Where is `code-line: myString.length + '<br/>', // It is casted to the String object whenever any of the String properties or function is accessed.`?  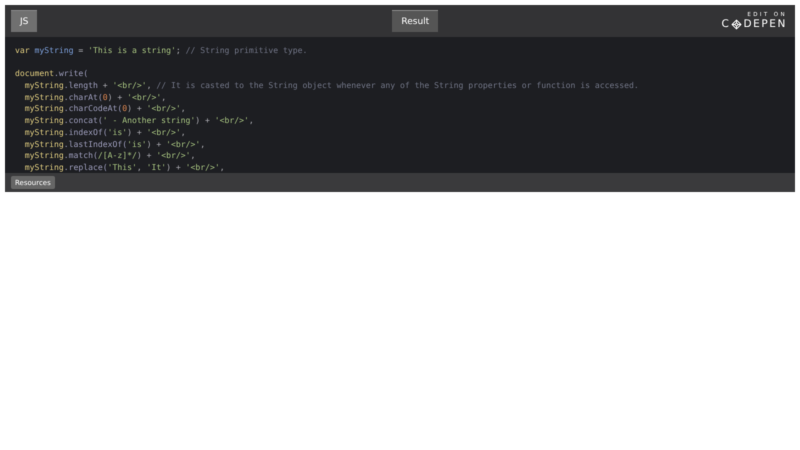
code-line: myString.length + '<br/>', // It is casted to the String object whenever any of the String properties or function is accessed. is located at coordinates (331, 86).